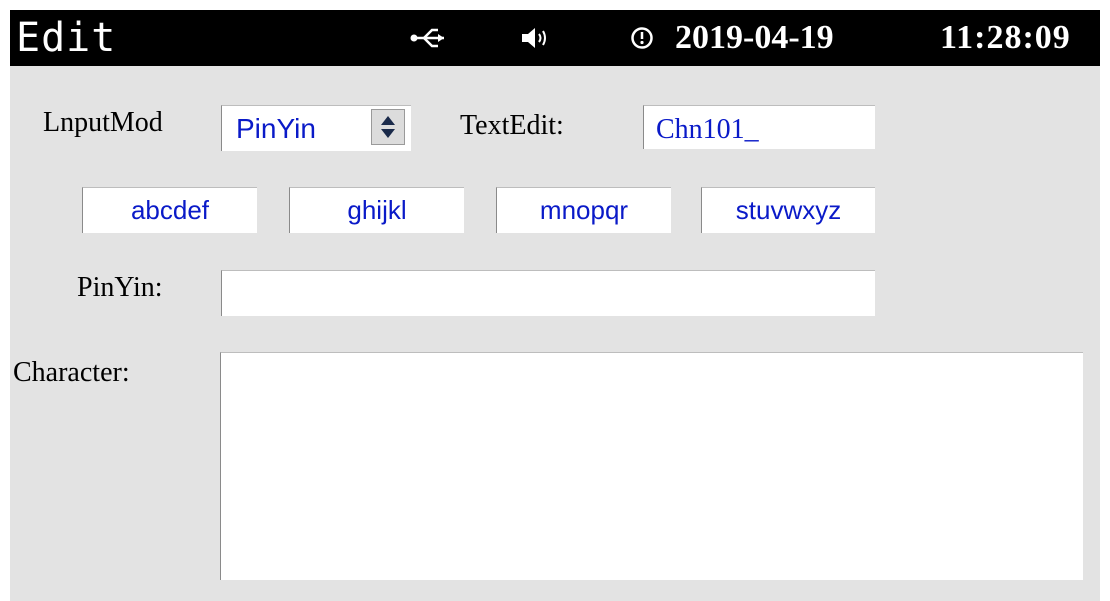 The width and height of the screenshot is (1110, 601). What do you see at coordinates (66, 38) in the screenshot?
I see `page-title: Edit` at bounding box center [66, 38].